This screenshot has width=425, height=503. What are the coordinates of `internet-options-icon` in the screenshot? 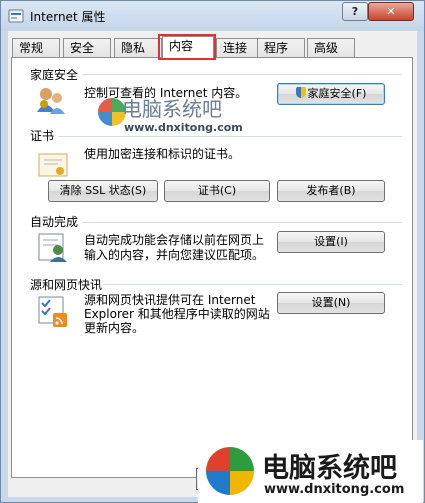 It's located at (16, 16).